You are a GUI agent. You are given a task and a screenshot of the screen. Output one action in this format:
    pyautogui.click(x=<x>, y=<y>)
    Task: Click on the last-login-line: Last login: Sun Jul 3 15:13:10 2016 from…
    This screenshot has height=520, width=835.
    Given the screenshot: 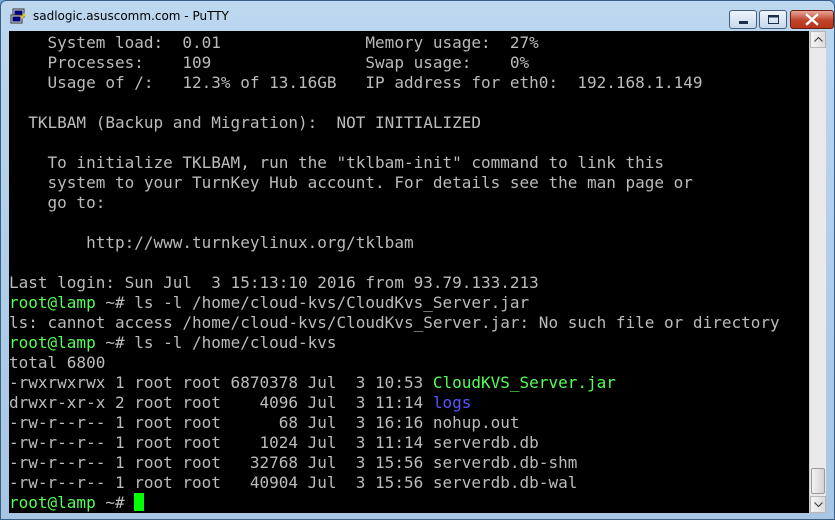 What is the action you would take?
    pyautogui.click(x=274, y=282)
    